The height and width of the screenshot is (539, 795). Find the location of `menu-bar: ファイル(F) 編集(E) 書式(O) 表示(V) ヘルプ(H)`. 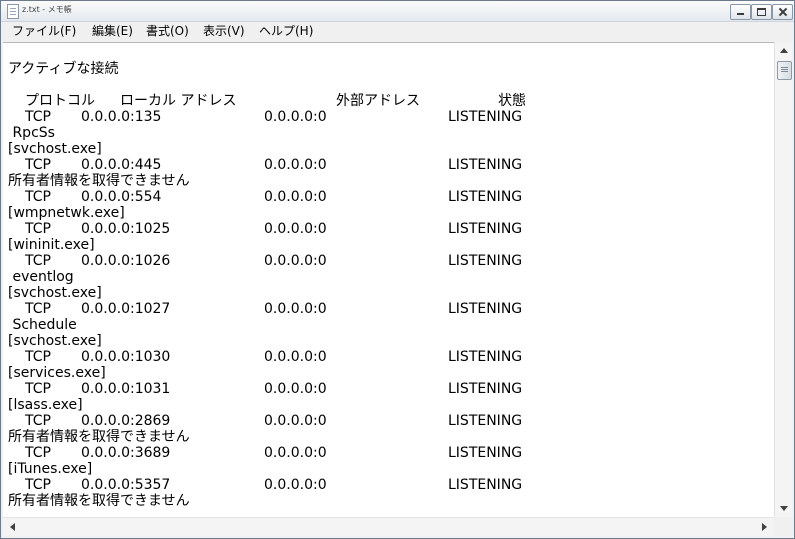

menu-bar: ファイル(F) 編集(E) 書式(O) 表示(V) ヘルプ(H) is located at coordinates (397, 31).